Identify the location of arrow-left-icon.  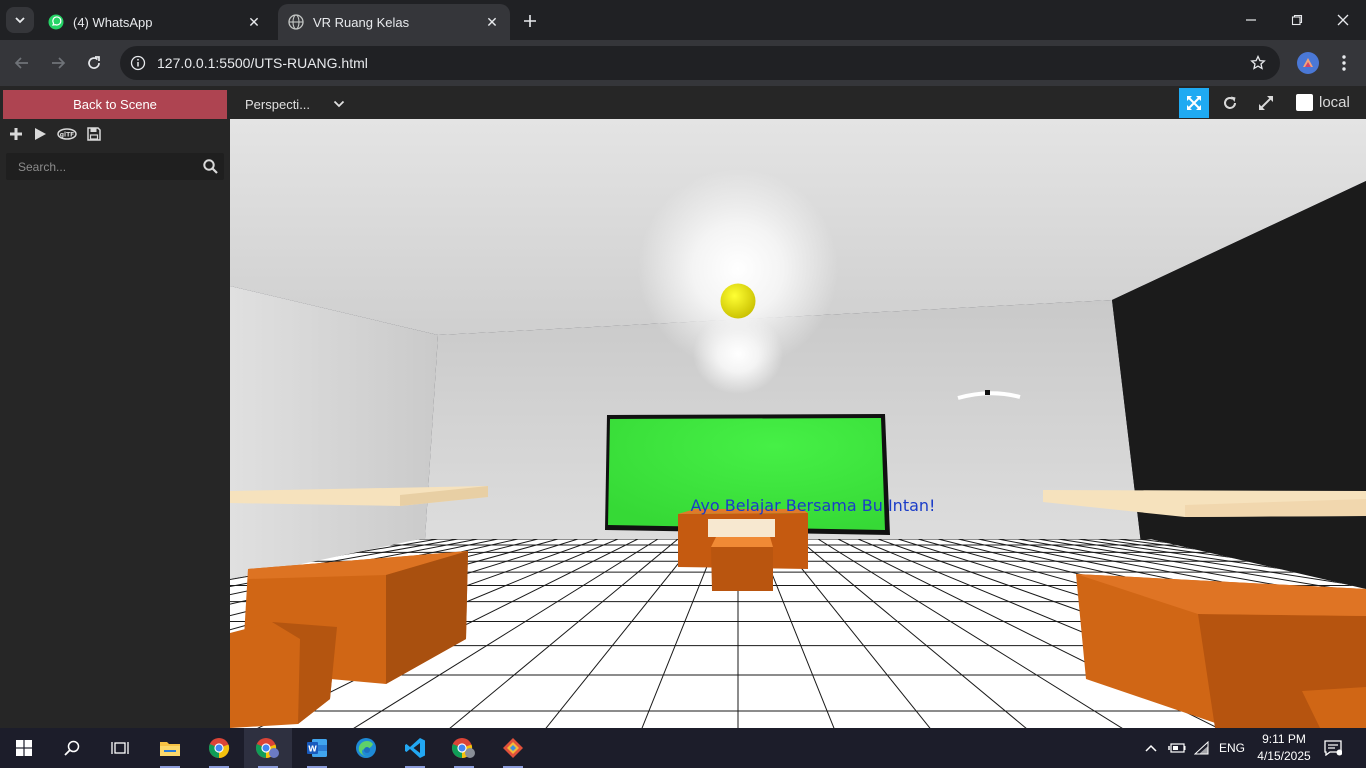
(21, 63).